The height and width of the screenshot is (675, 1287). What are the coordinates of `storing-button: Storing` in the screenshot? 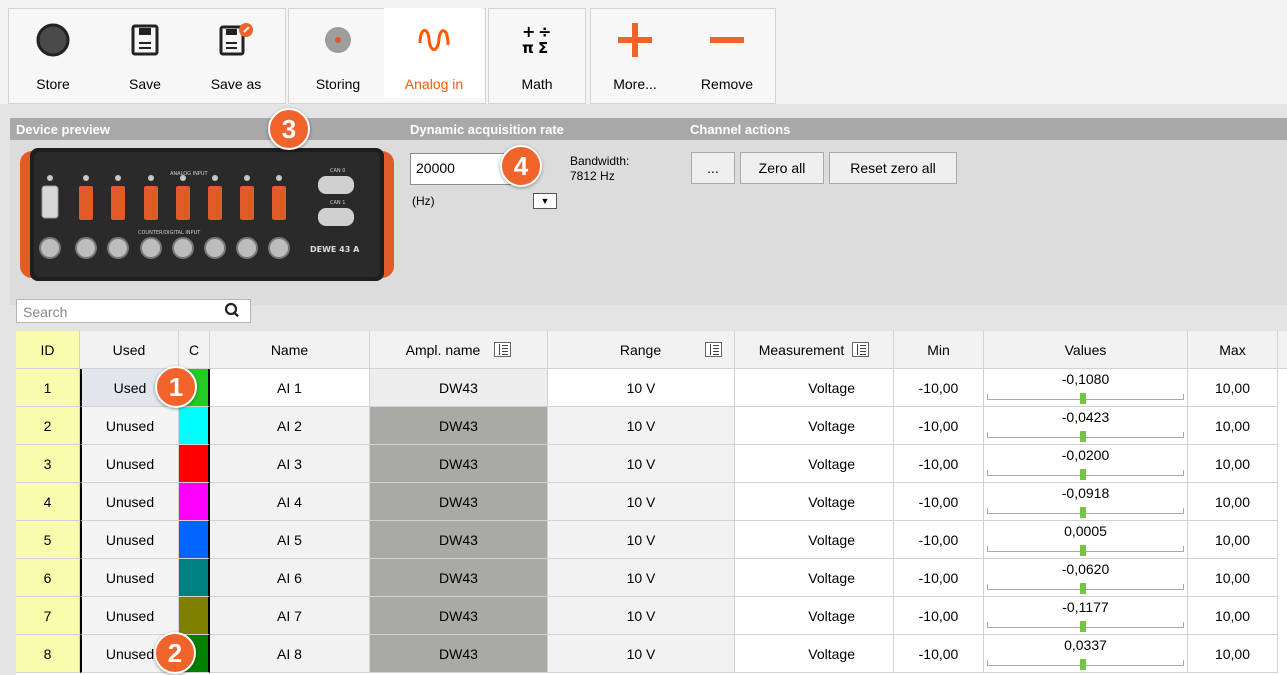 It's located at (338, 53).